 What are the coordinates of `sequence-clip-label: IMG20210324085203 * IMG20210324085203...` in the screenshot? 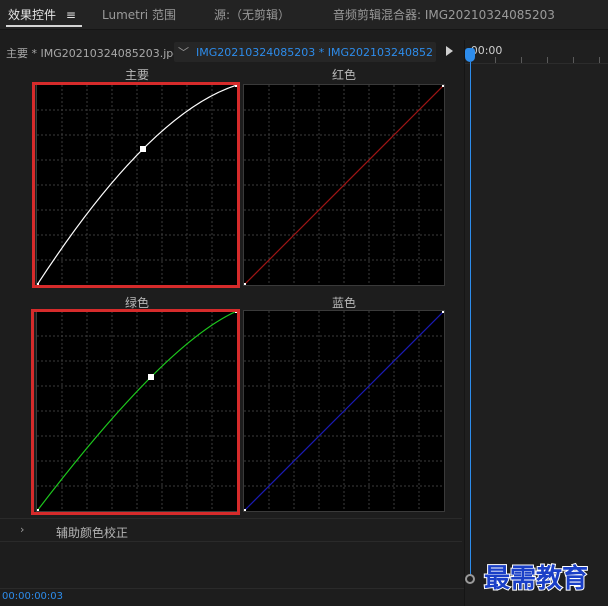 It's located at (314, 52).